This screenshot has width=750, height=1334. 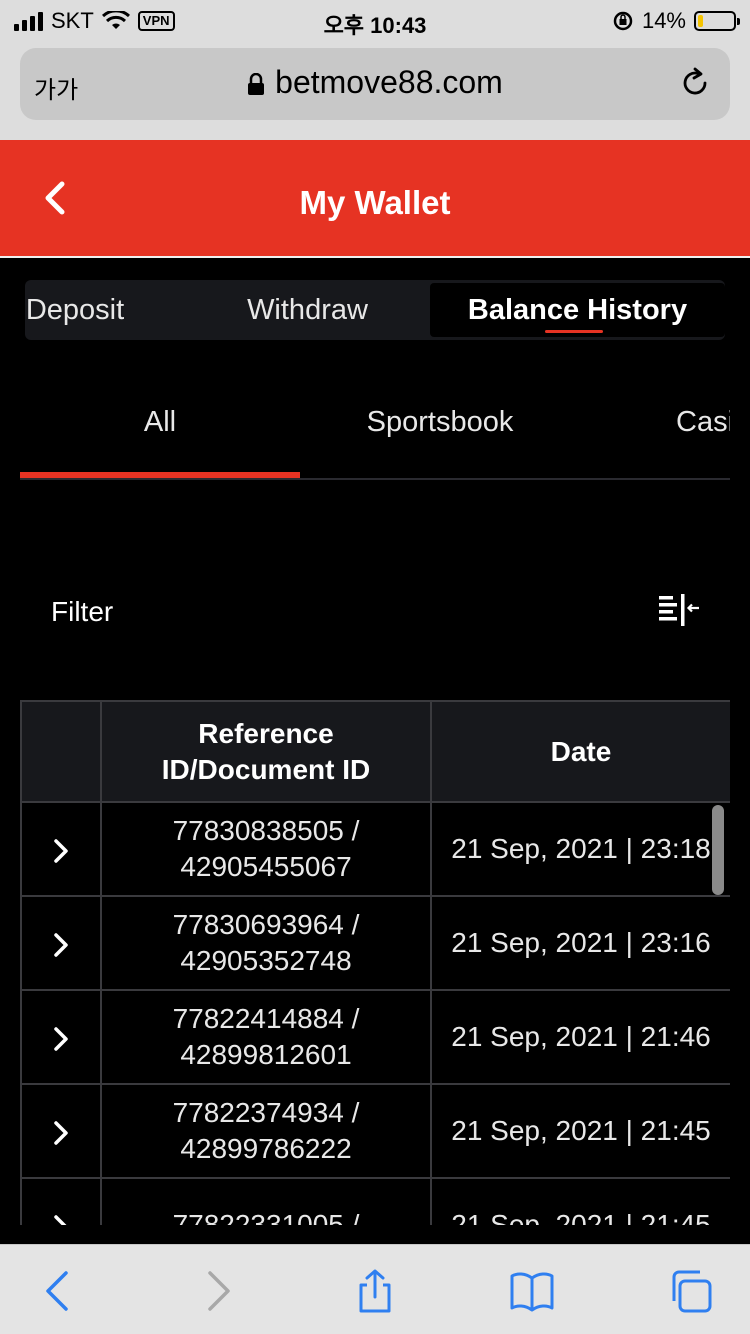 I want to click on tab-balance-history-label: Balance History, so click(x=577, y=310).